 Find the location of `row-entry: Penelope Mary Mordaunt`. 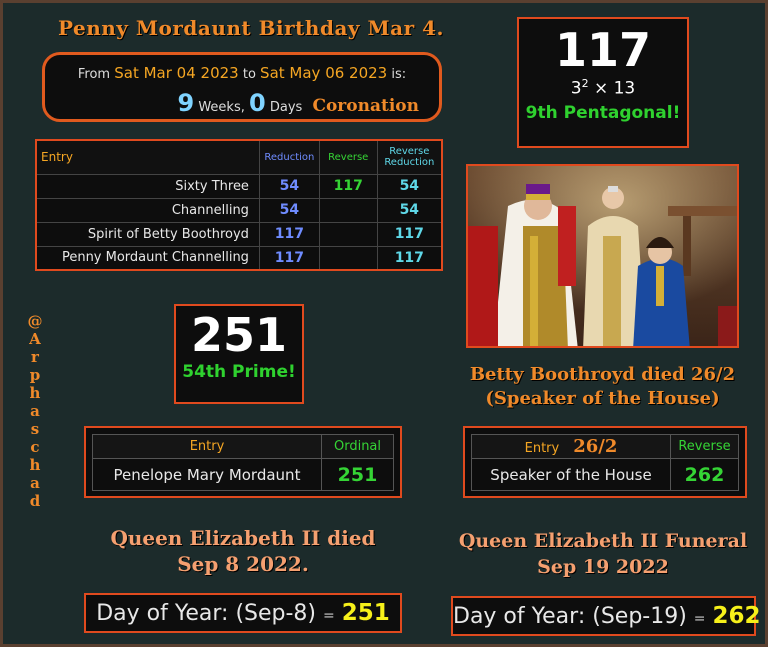

row-entry: Penelope Mary Mordaunt is located at coordinates (207, 474).